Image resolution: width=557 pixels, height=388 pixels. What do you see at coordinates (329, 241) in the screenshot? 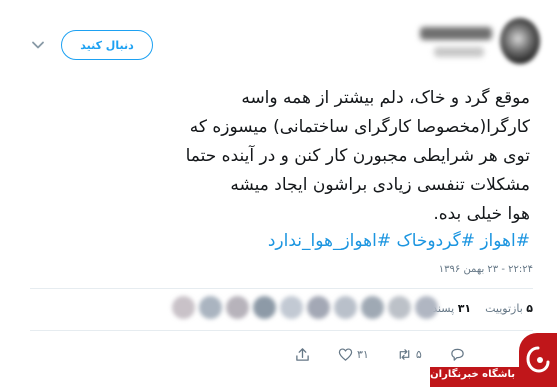
I see `hashtag-link: #اهواز_هوا_ندارد` at bounding box center [329, 241].